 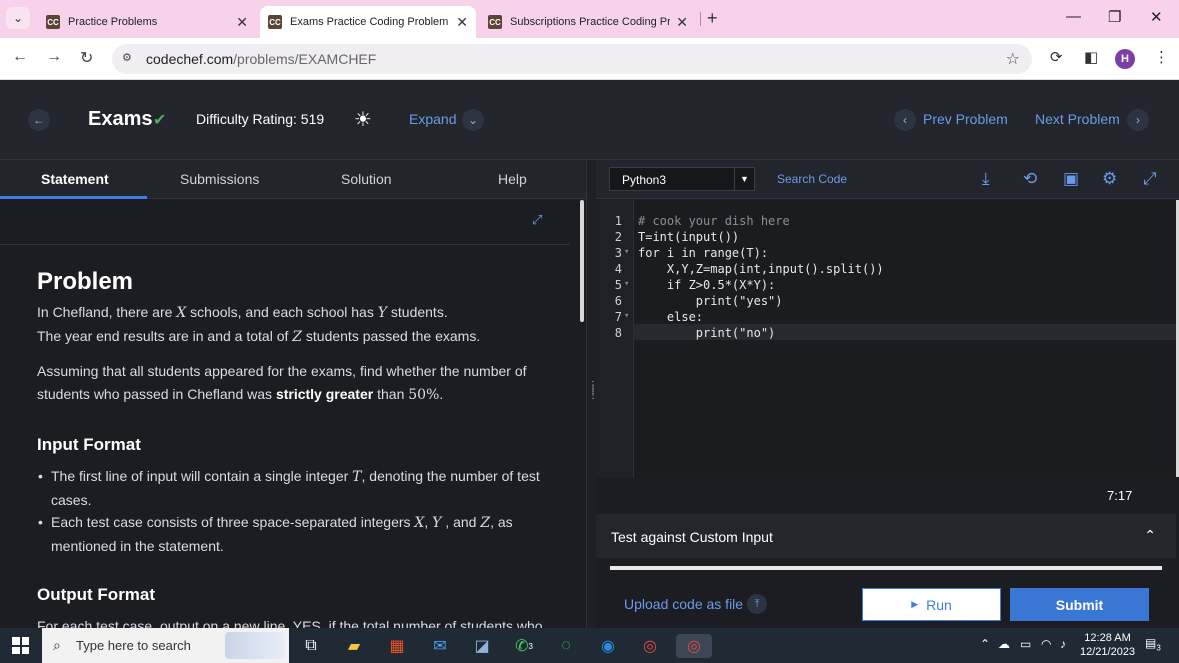 What do you see at coordinates (255, 645) in the screenshot?
I see `search-highlight-image` at bounding box center [255, 645].